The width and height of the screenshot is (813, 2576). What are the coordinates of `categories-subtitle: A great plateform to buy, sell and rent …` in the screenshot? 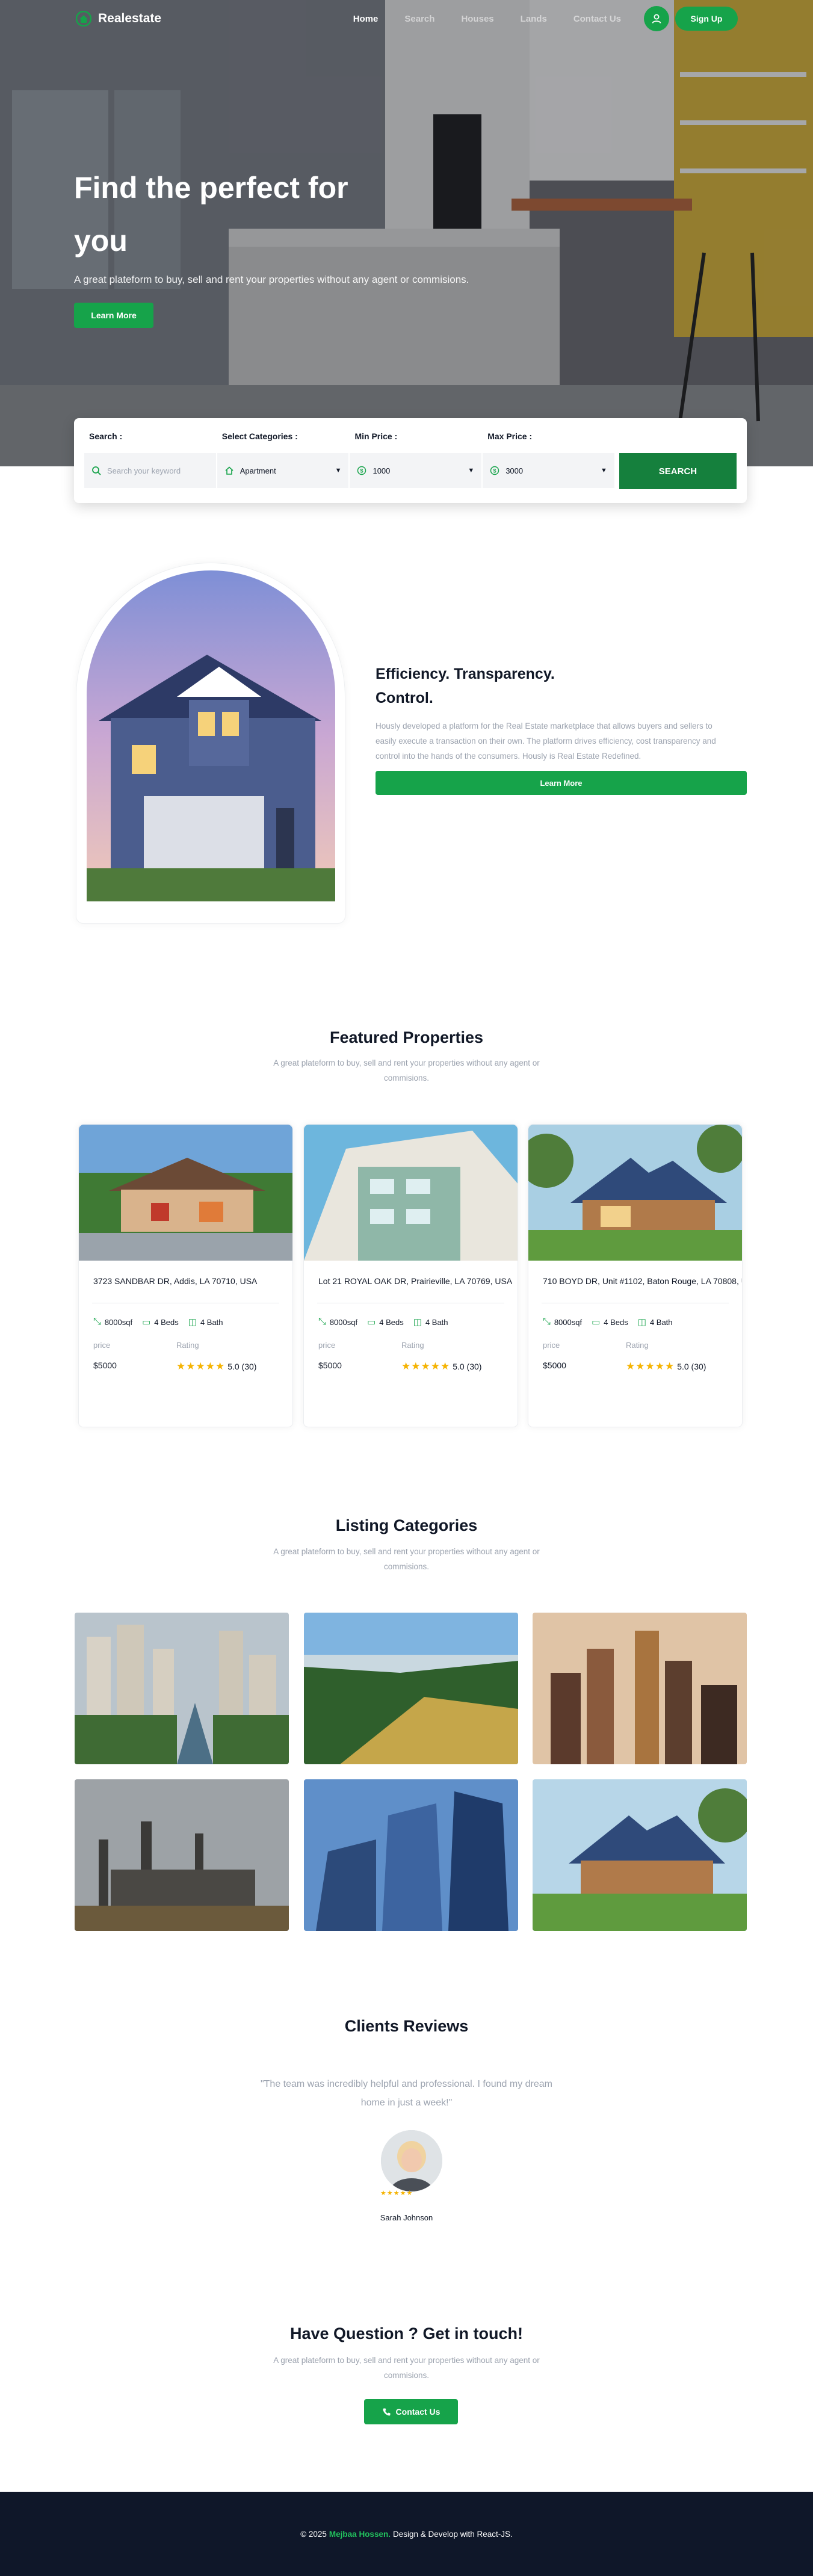 It's located at (406, 1559).